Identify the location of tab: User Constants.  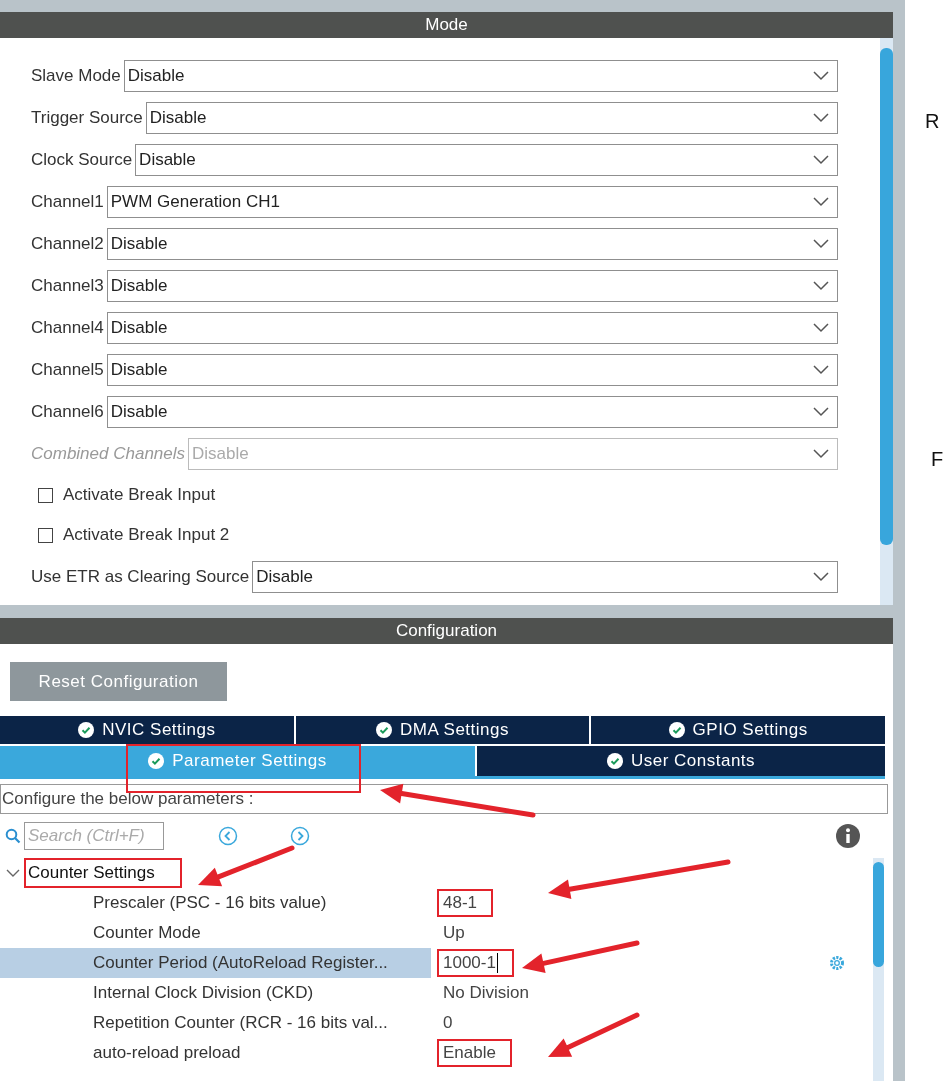
(681, 761).